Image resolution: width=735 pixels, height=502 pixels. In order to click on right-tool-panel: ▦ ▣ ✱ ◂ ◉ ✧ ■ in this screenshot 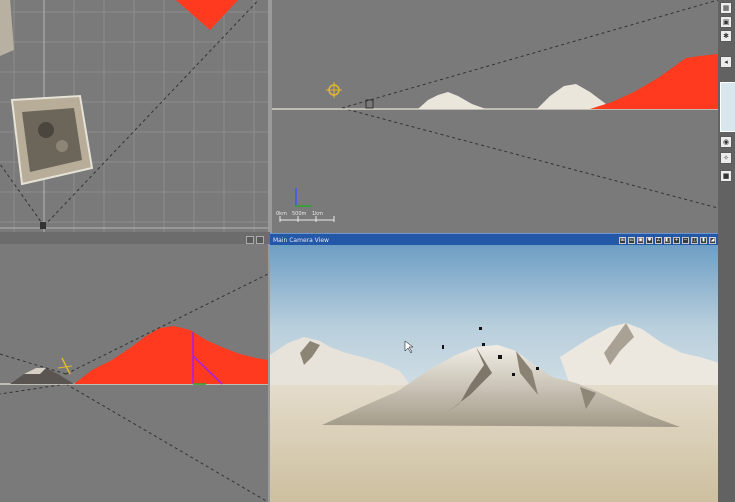, I will do `click(726, 251)`.